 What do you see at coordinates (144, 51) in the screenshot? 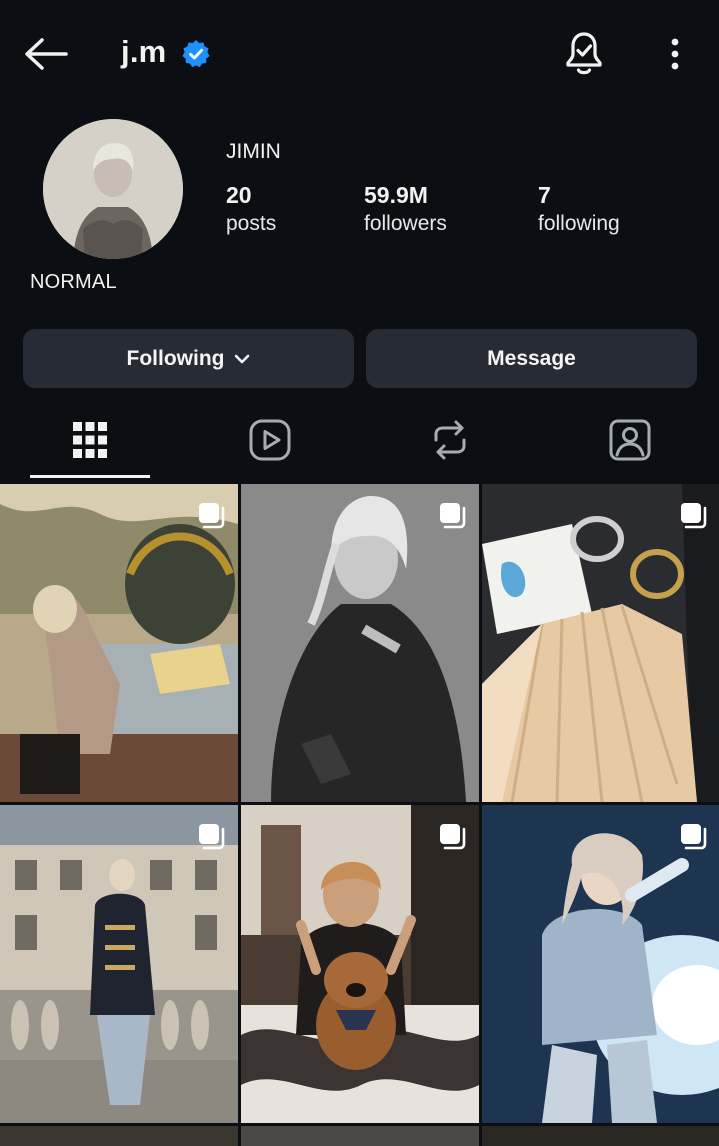
I see `profile-username: j.m` at bounding box center [144, 51].